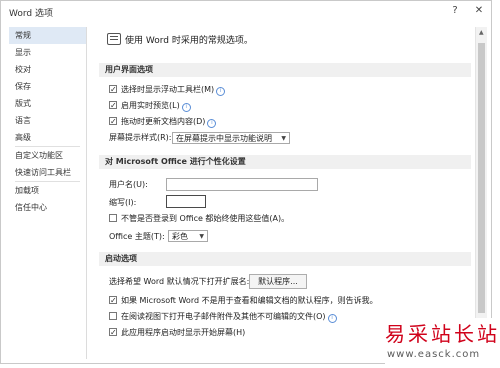 This screenshot has height=368, width=500. Describe the element at coordinates (113, 301) in the screenshot. I see `checkbox-tell-me-default` at that location.